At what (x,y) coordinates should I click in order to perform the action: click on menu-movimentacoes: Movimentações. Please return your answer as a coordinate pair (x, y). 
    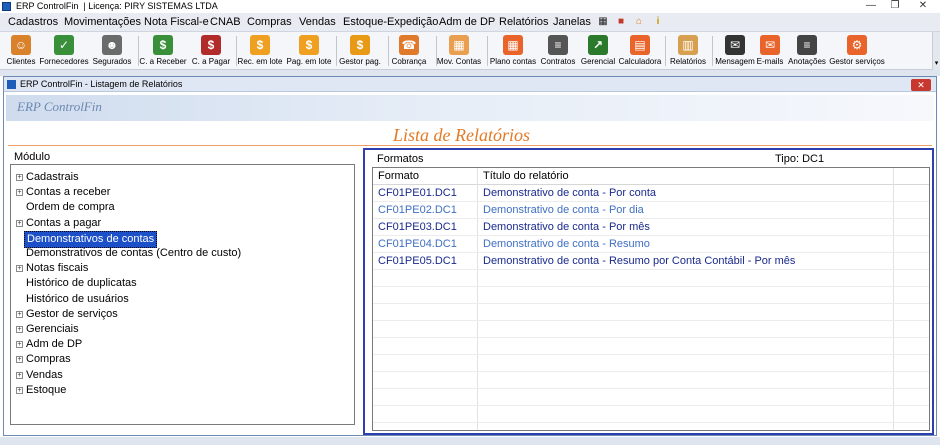
    Looking at the image, I should click on (102, 22).